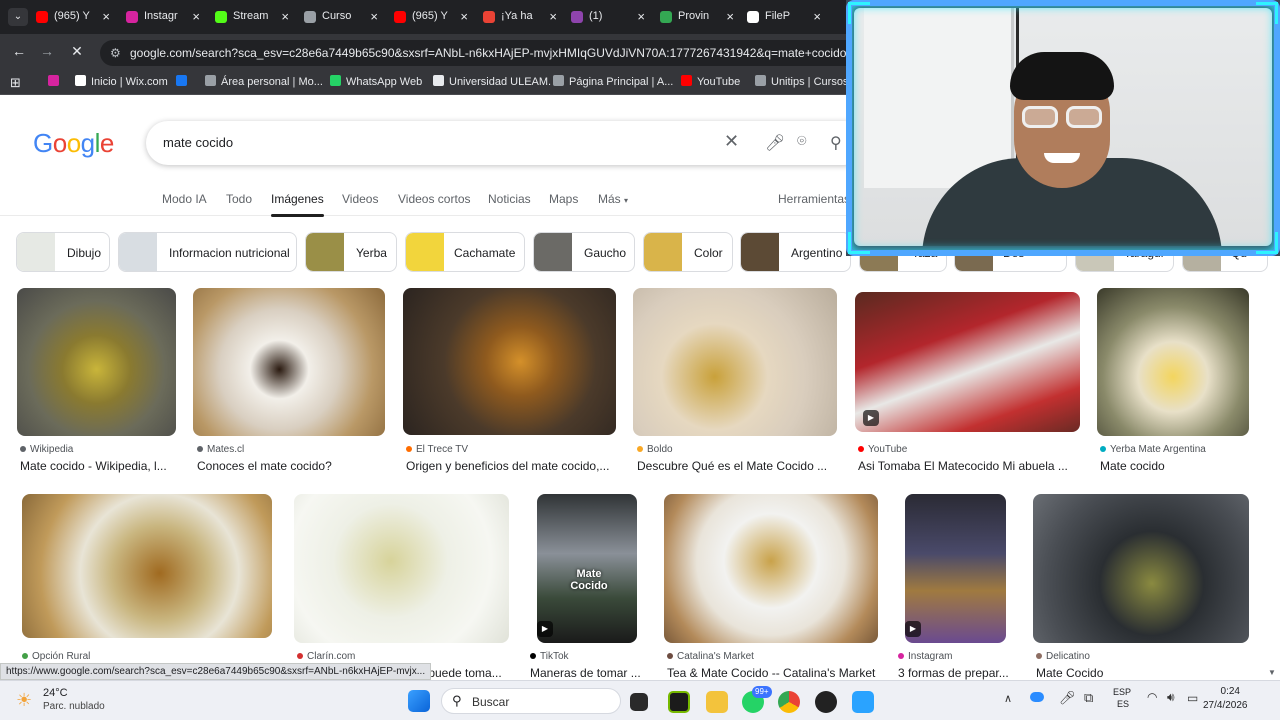 This screenshot has width=1280, height=720. I want to click on windows-start-icon, so click(419, 701).